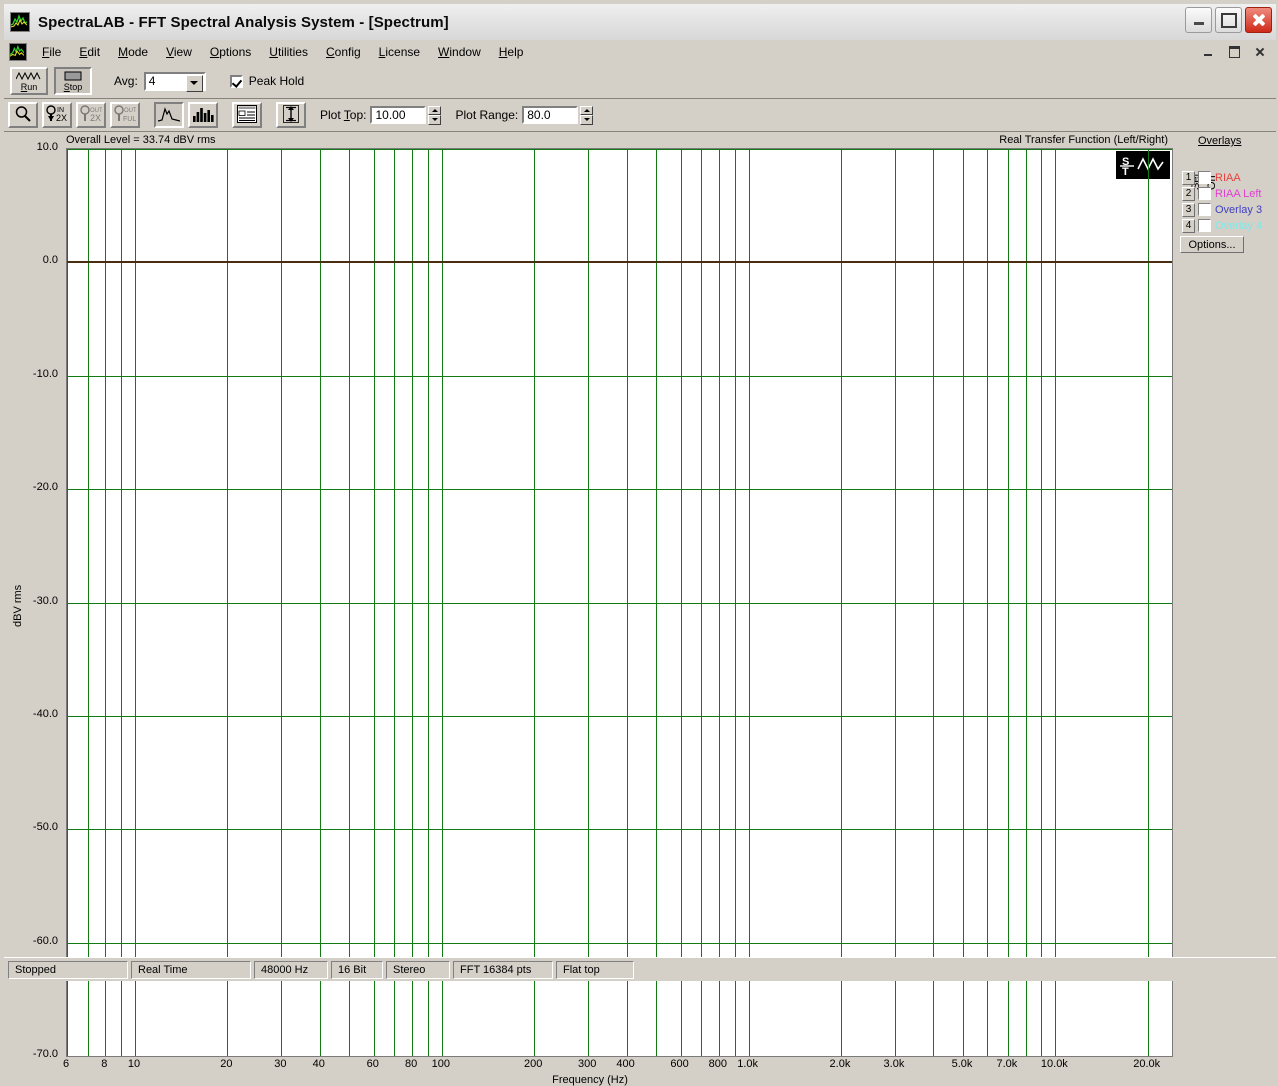 This screenshot has width=1278, height=1086. I want to click on plot-top-input: 10.00, so click(398, 115).